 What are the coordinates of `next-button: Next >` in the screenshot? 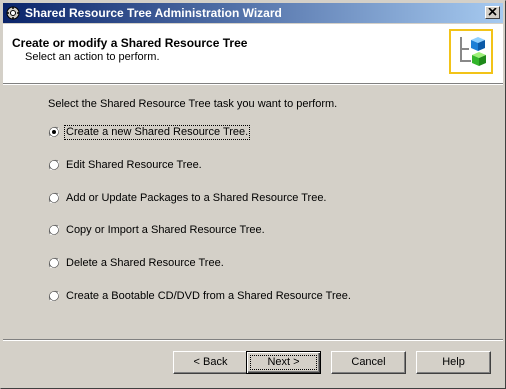 It's located at (283, 362).